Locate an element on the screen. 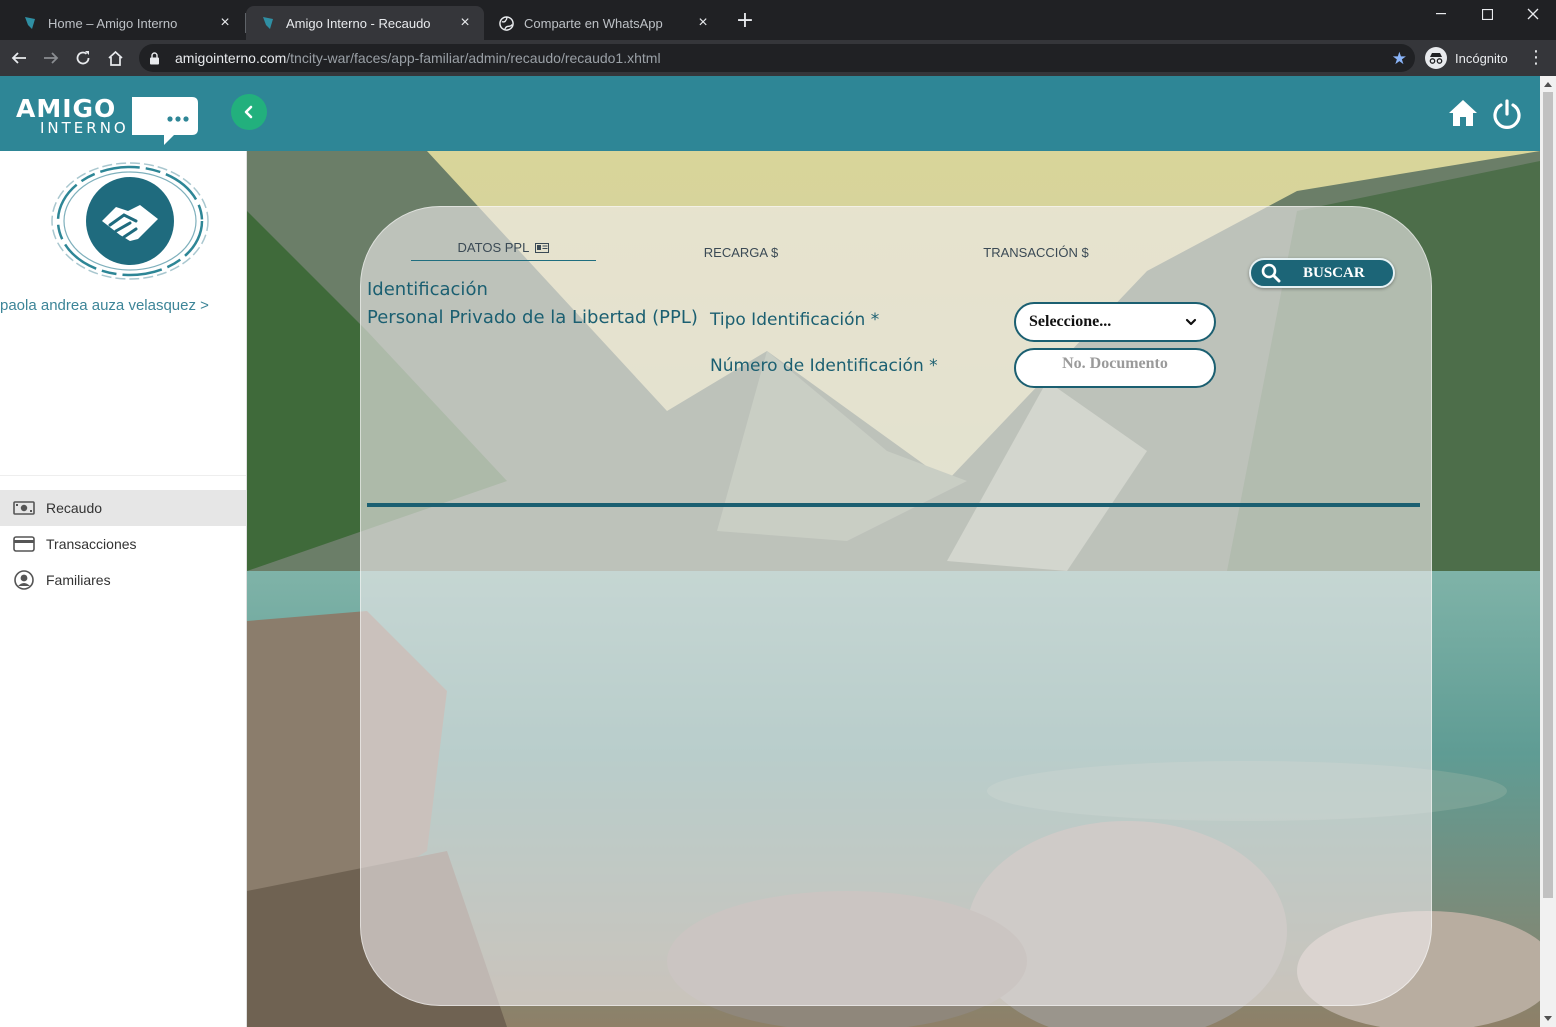 The image size is (1556, 1027). user-circle-icon is located at coordinates (24, 580).